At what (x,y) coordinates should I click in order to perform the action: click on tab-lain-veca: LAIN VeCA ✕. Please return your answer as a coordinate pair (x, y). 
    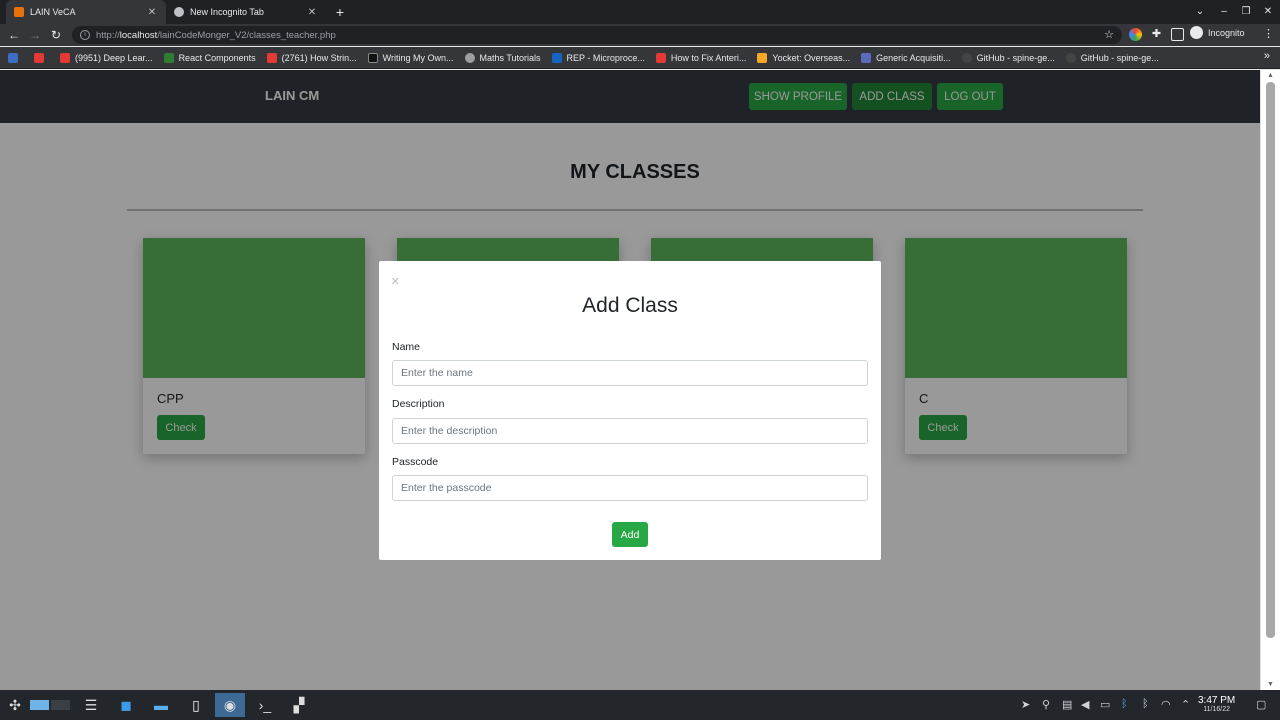
    Looking at the image, I should click on (86, 12).